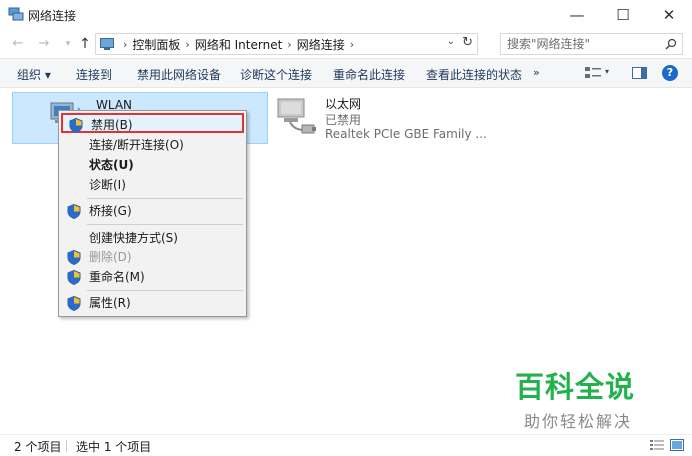 The width and height of the screenshot is (692, 456). I want to click on search-placeholder: 搜索"网络连接", so click(549, 44).